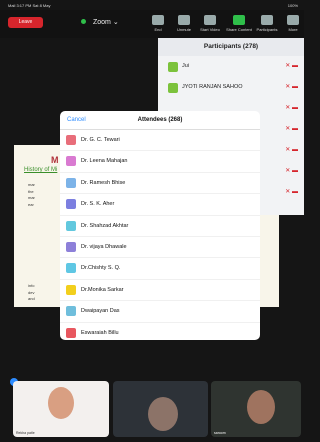 Image resolution: width=320 pixels, height=442 pixels. What do you see at coordinates (31, 191) in the screenshot?
I see `slide-bullet: the` at bounding box center [31, 191].